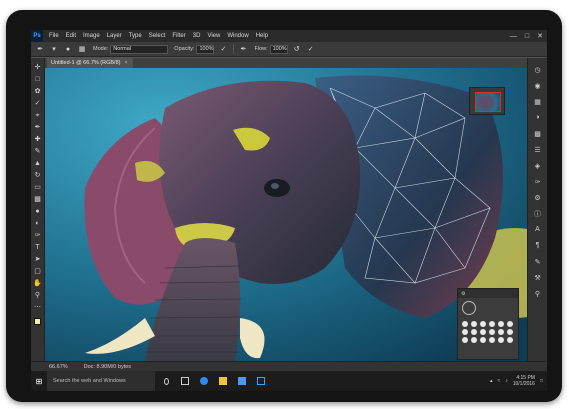  What do you see at coordinates (537, 165) in the screenshot?
I see `channels-icon: ◈` at bounding box center [537, 165].